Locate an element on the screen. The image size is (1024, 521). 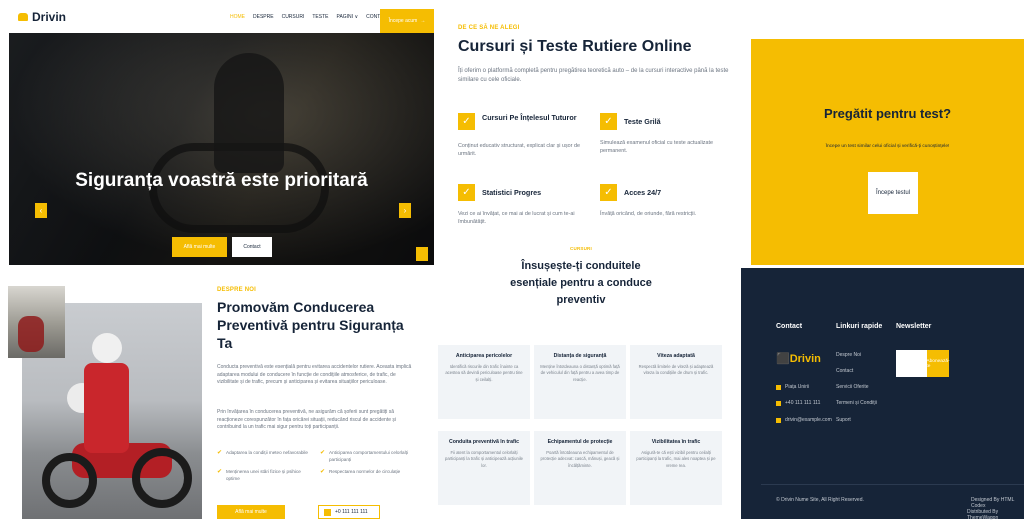
feature-title: Teste Grilă is located at coordinates (642, 121).